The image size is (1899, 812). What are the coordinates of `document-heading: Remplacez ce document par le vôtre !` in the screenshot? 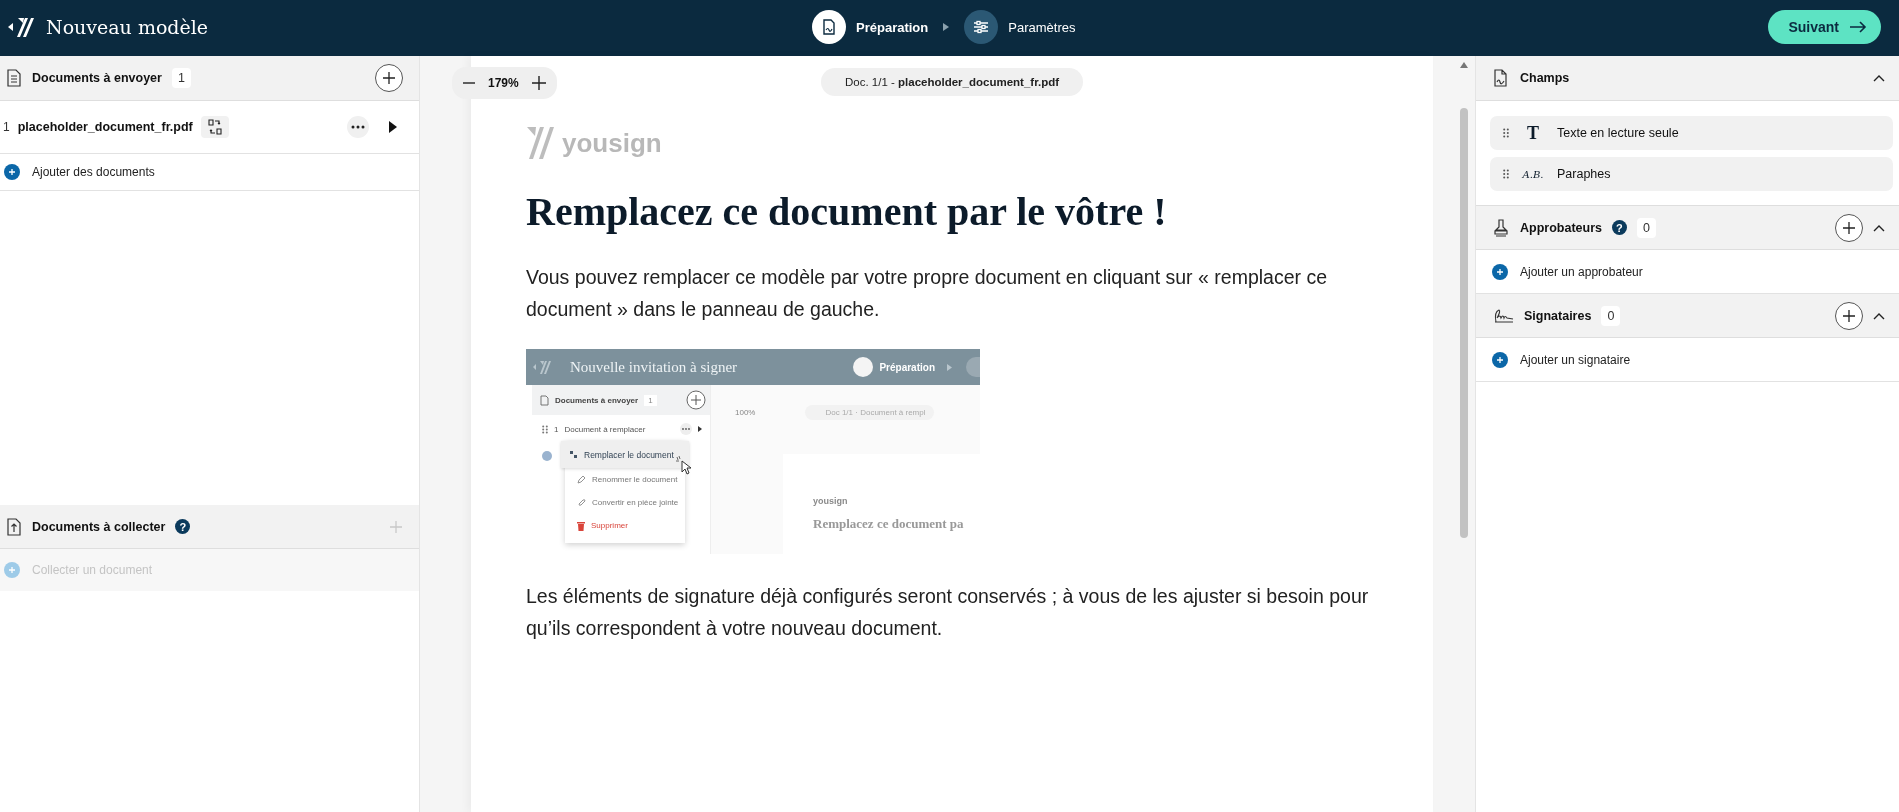 It's located at (847, 211).